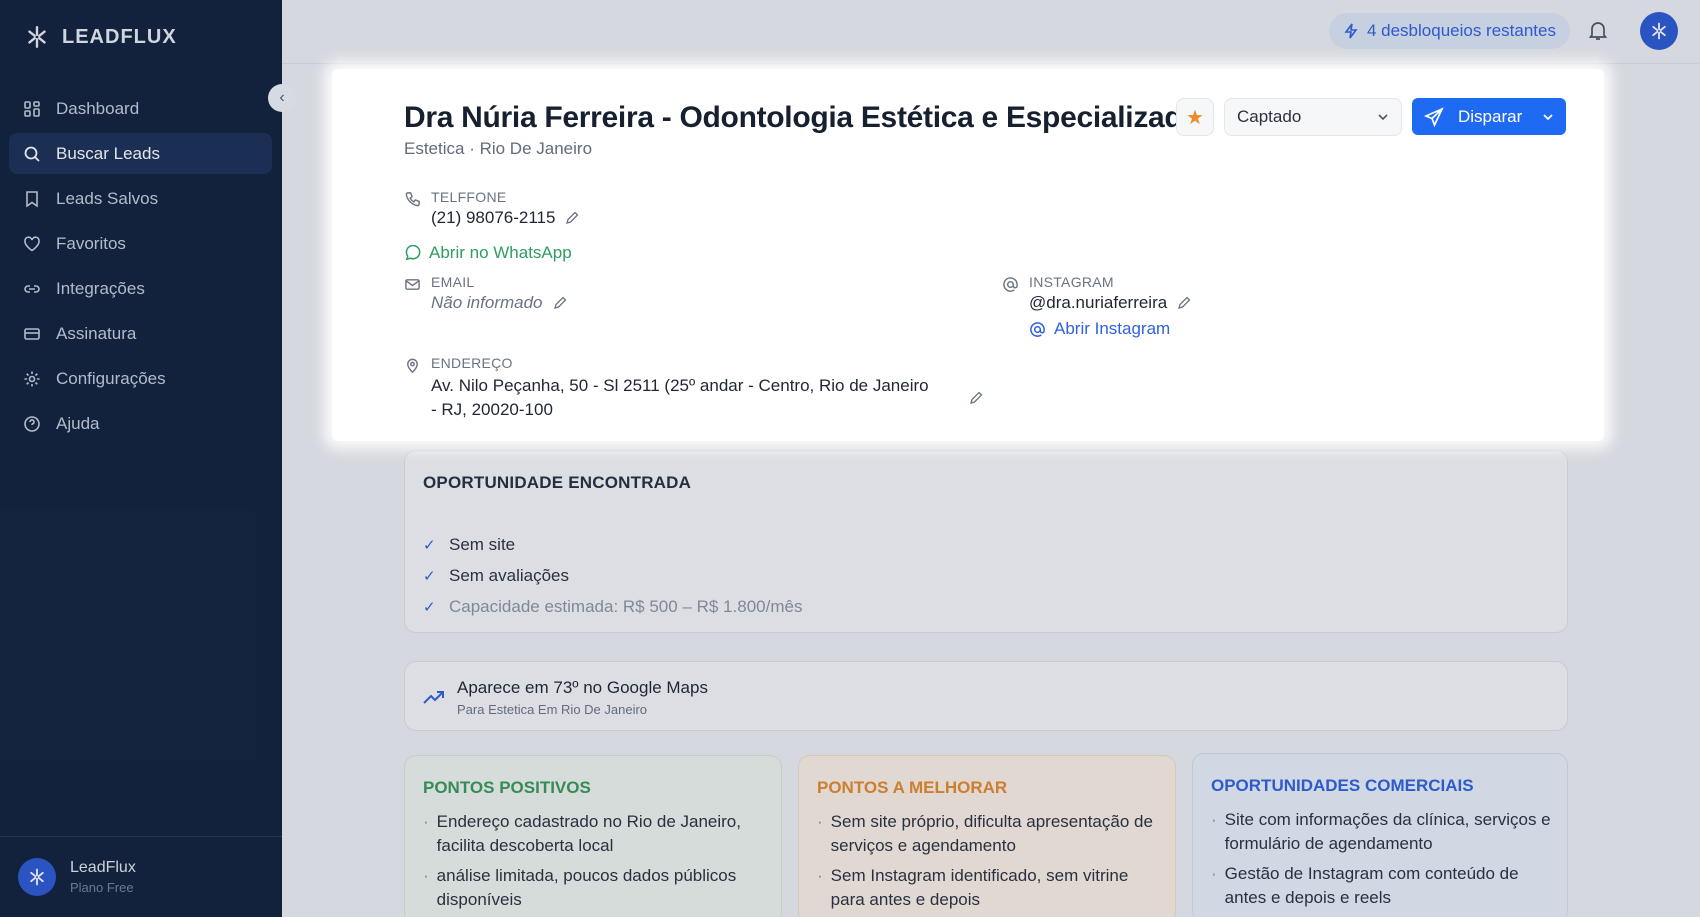 This screenshot has height=917, width=1700. Describe the element at coordinates (912, 787) in the screenshot. I see `improvement-points-title: PONTOS A MELHORAR` at that location.